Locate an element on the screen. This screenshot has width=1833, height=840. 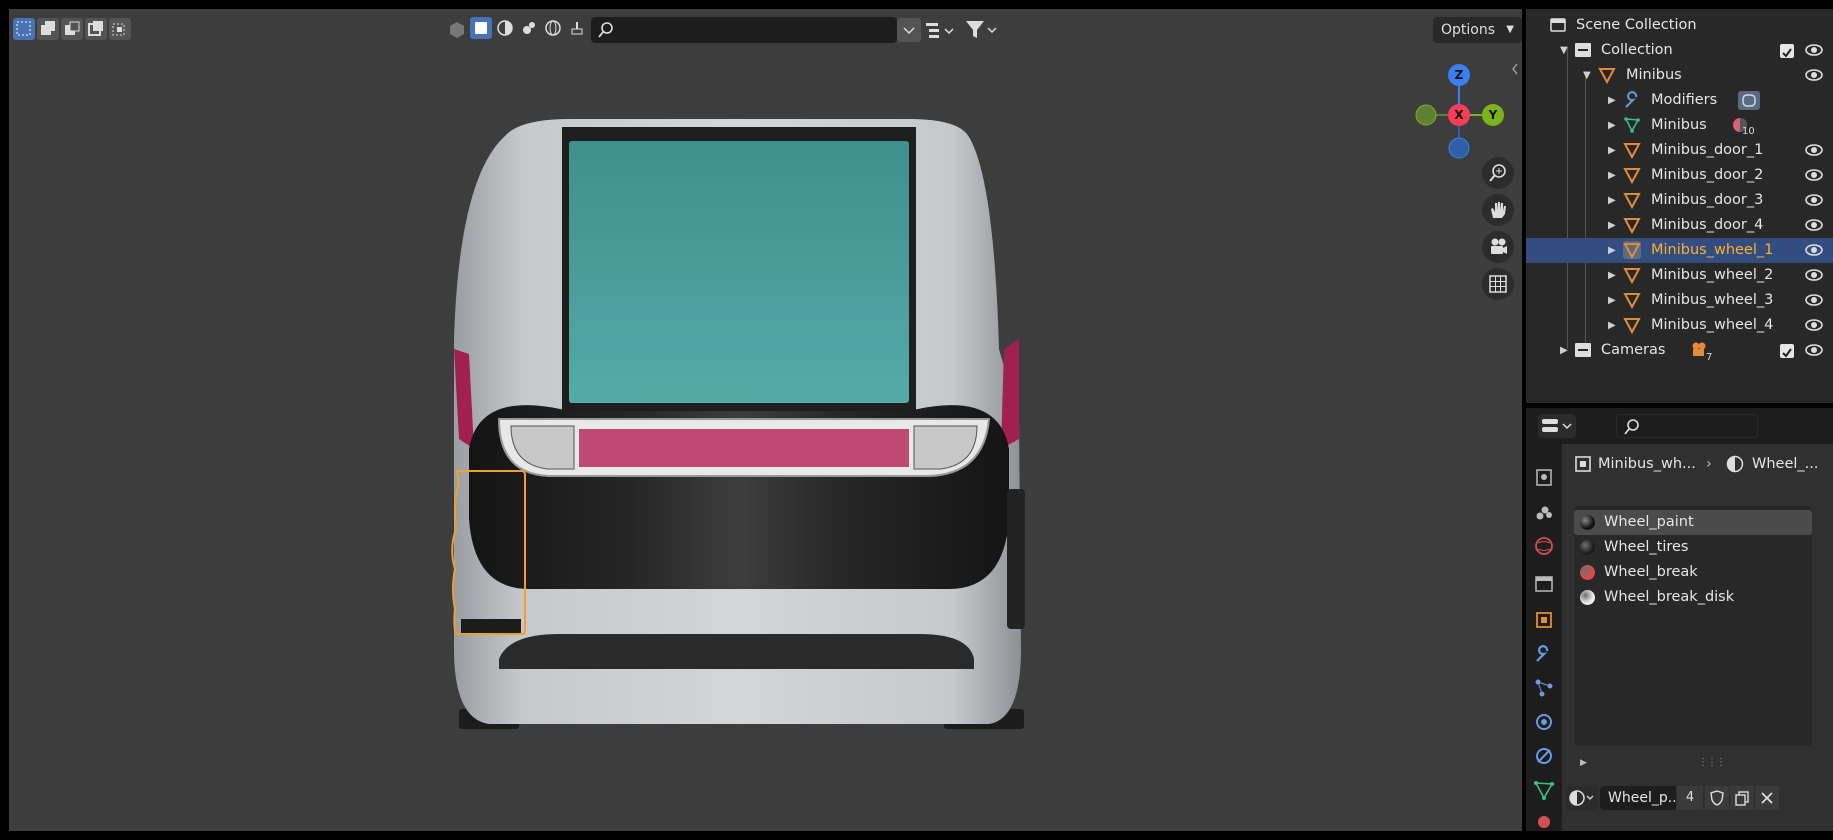
collection-label: Collection is located at coordinates (1637, 50).